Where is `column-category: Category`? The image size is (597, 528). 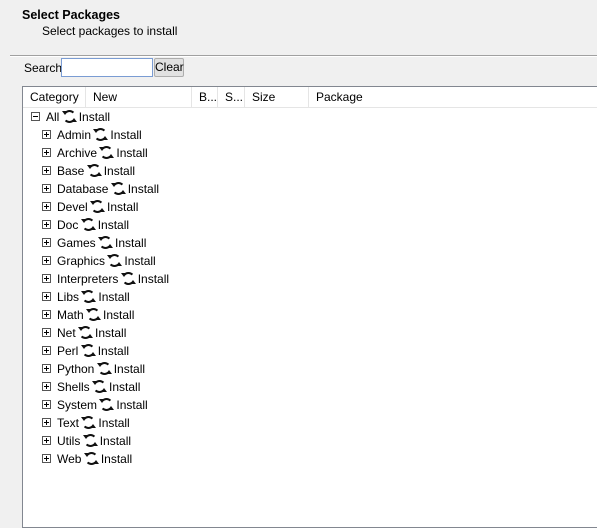
column-category: Category is located at coordinates (54, 97).